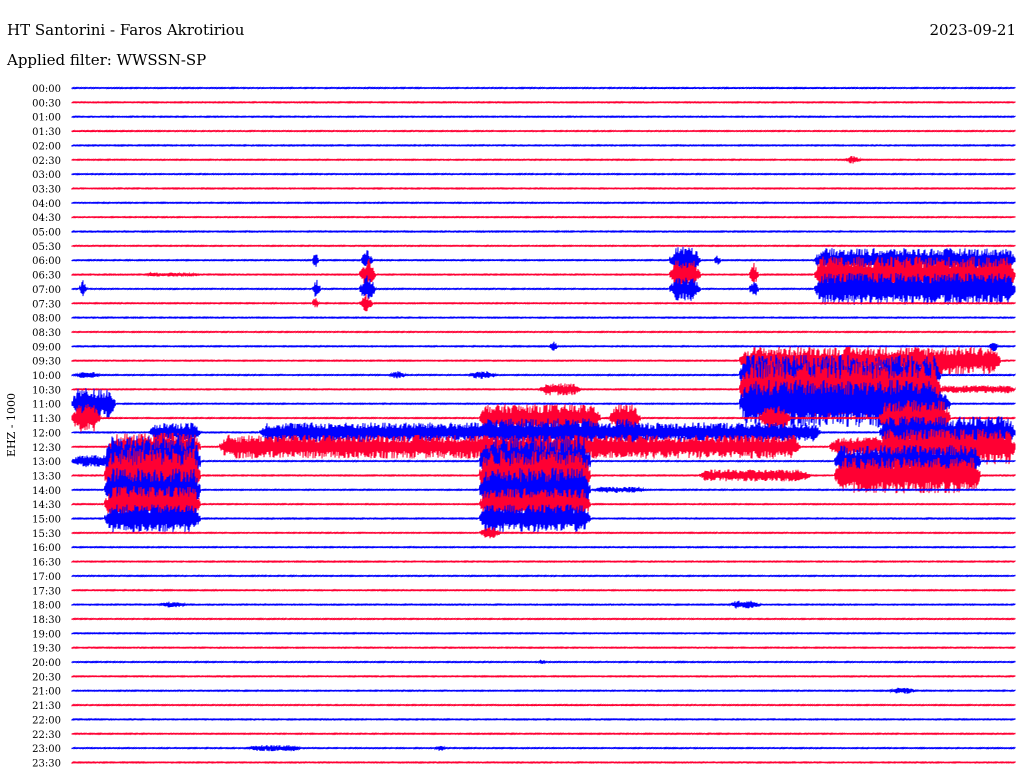  Describe the element at coordinates (46, 749) in the screenshot. I see `row-time-label: 23:00` at that location.